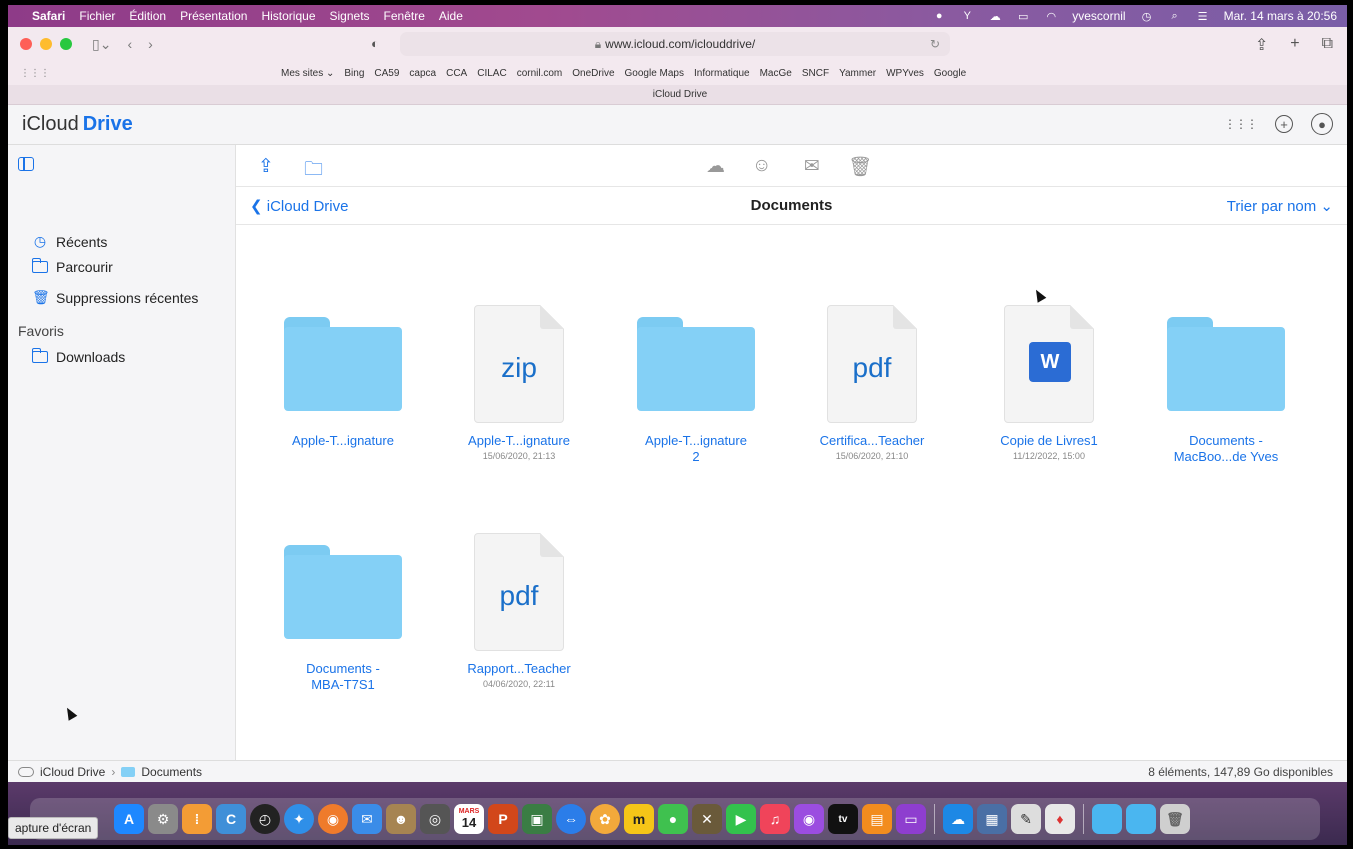 The height and width of the screenshot is (849, 1353). What do you see at coordinates (1226, 385) in the screenshot?
I see `file-item-folder: Documents - MacBoo...de Yves` at bounding box center [1226, 385].